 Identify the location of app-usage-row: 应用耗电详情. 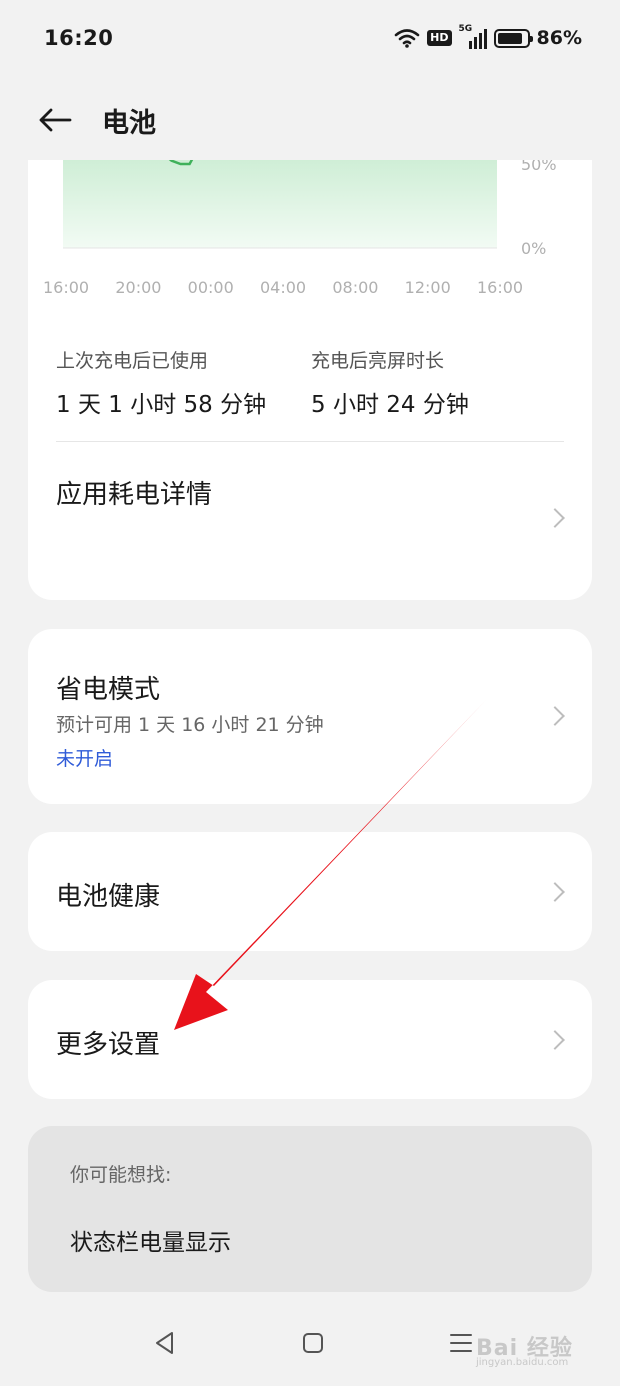
(310, 521).